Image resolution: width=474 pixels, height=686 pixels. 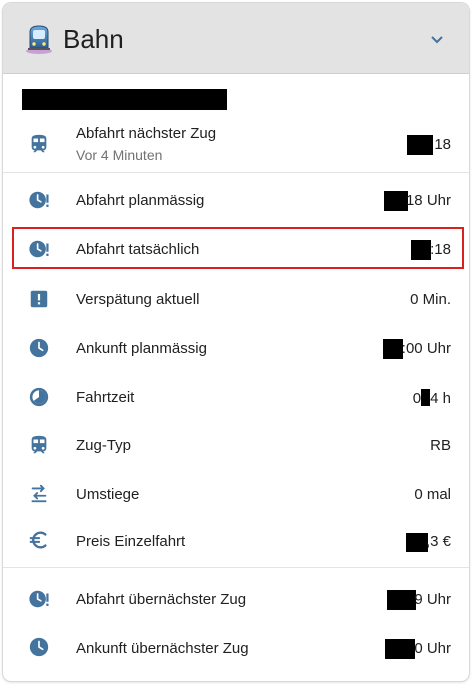 I want to click on row-label: Zug-Typ, so click(x=104, y=445).